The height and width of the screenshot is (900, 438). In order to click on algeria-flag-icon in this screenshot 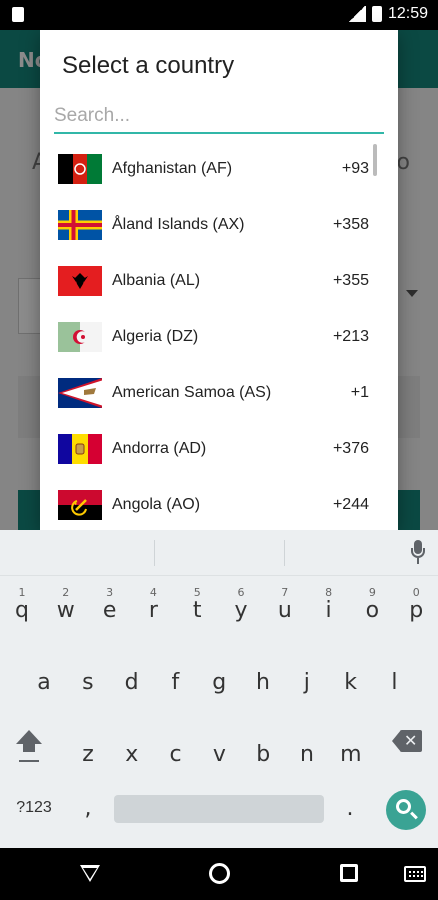, I will do `click(80, 337)`.